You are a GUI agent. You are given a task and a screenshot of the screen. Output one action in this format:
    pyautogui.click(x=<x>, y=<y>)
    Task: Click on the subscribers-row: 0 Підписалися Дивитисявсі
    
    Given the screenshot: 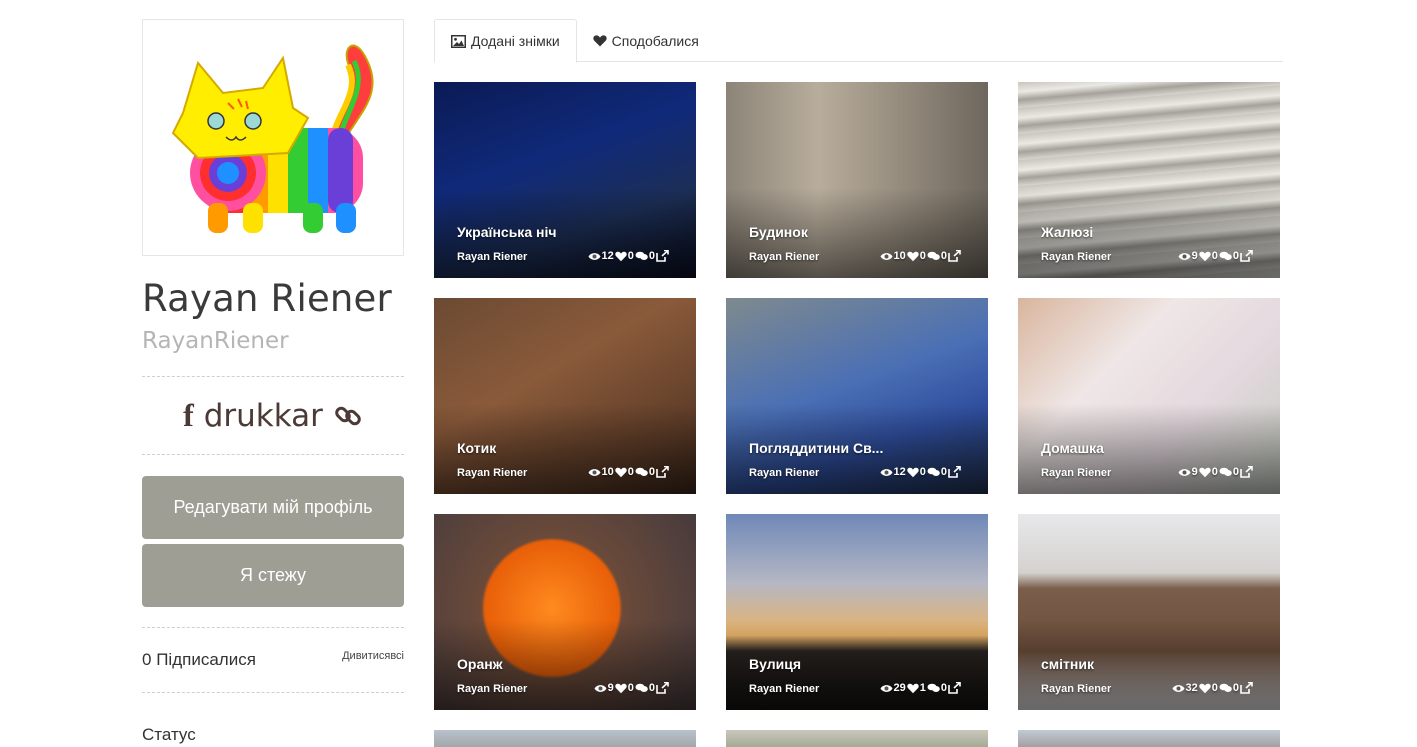 What is the action you would take?
    pyautogui.click(x=273, y=660)
    